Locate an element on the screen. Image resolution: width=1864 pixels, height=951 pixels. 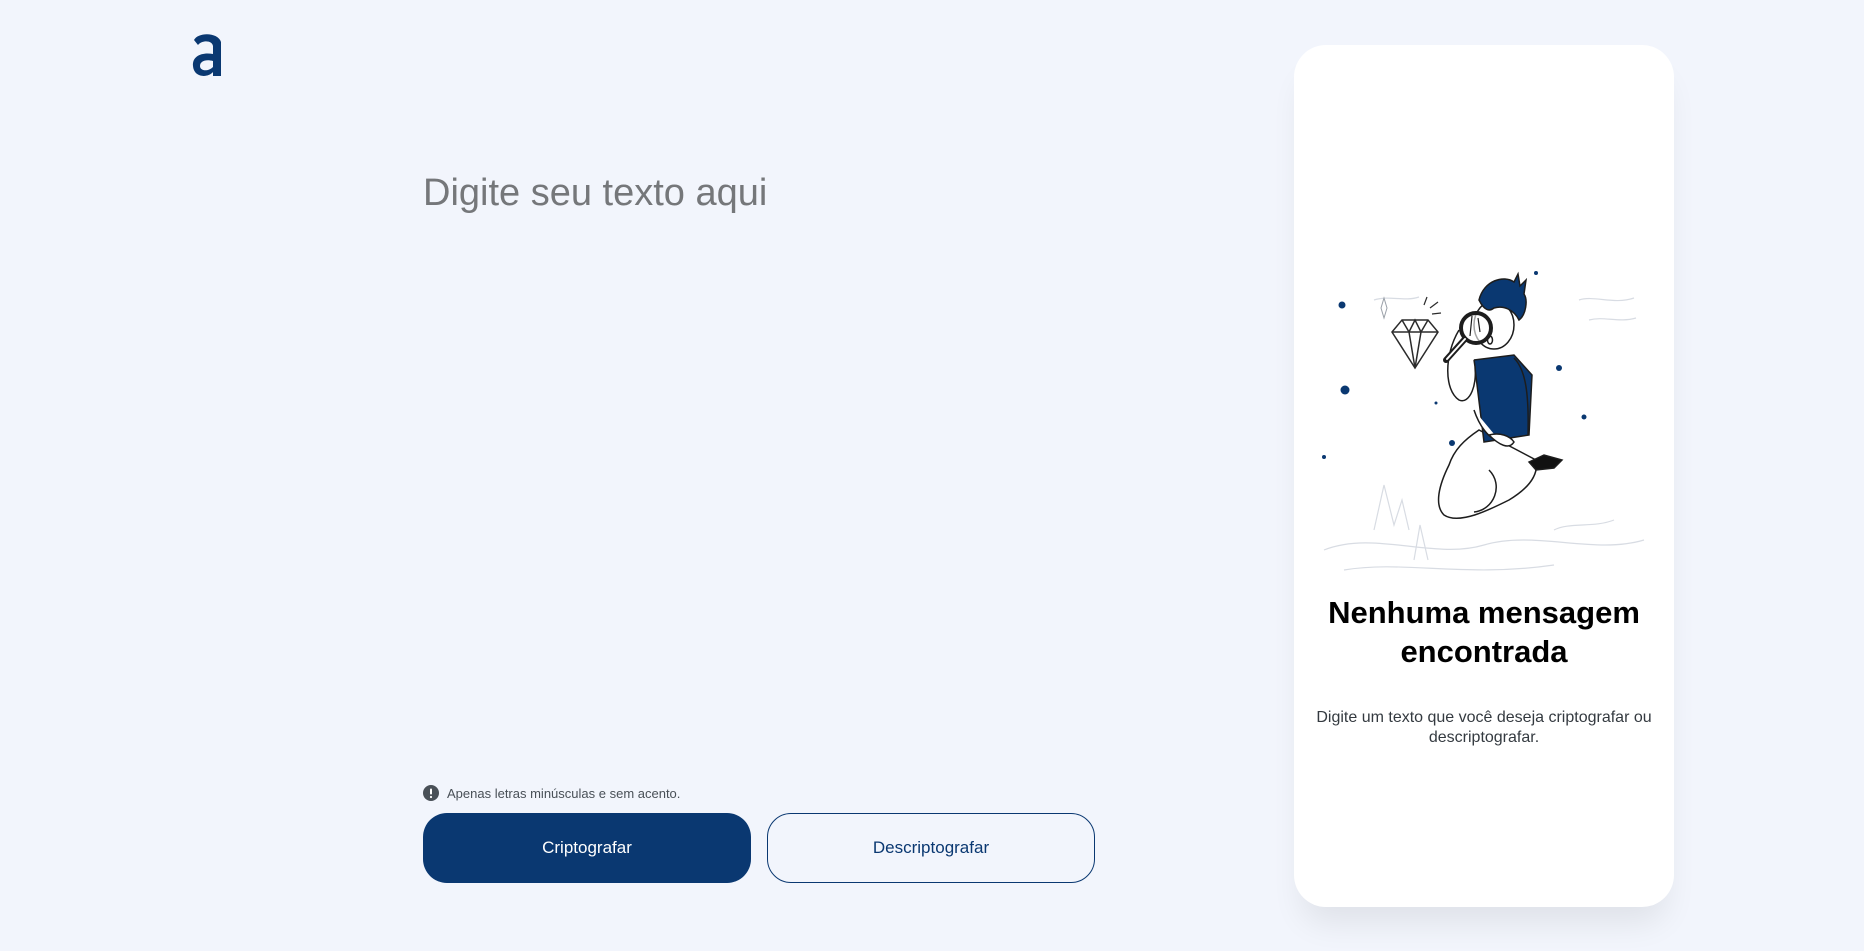
input-notice: Apenas letras minúsculas e sem acento. is located at coordinates (551, 793).